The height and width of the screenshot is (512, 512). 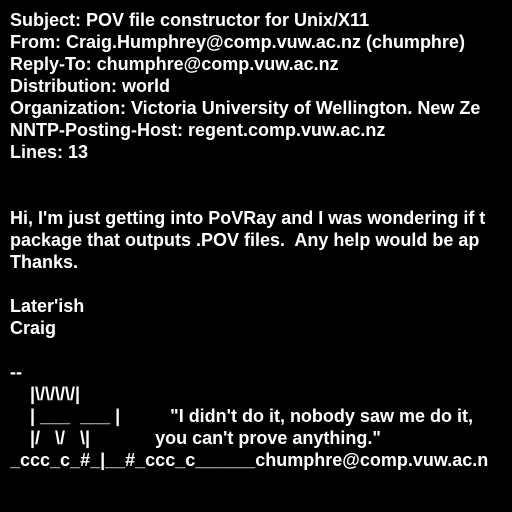 What do you see at coordinates (49, 152) in the screenshot?
I see `lines-header: Lines: 13` at bounding box center [49, 152].